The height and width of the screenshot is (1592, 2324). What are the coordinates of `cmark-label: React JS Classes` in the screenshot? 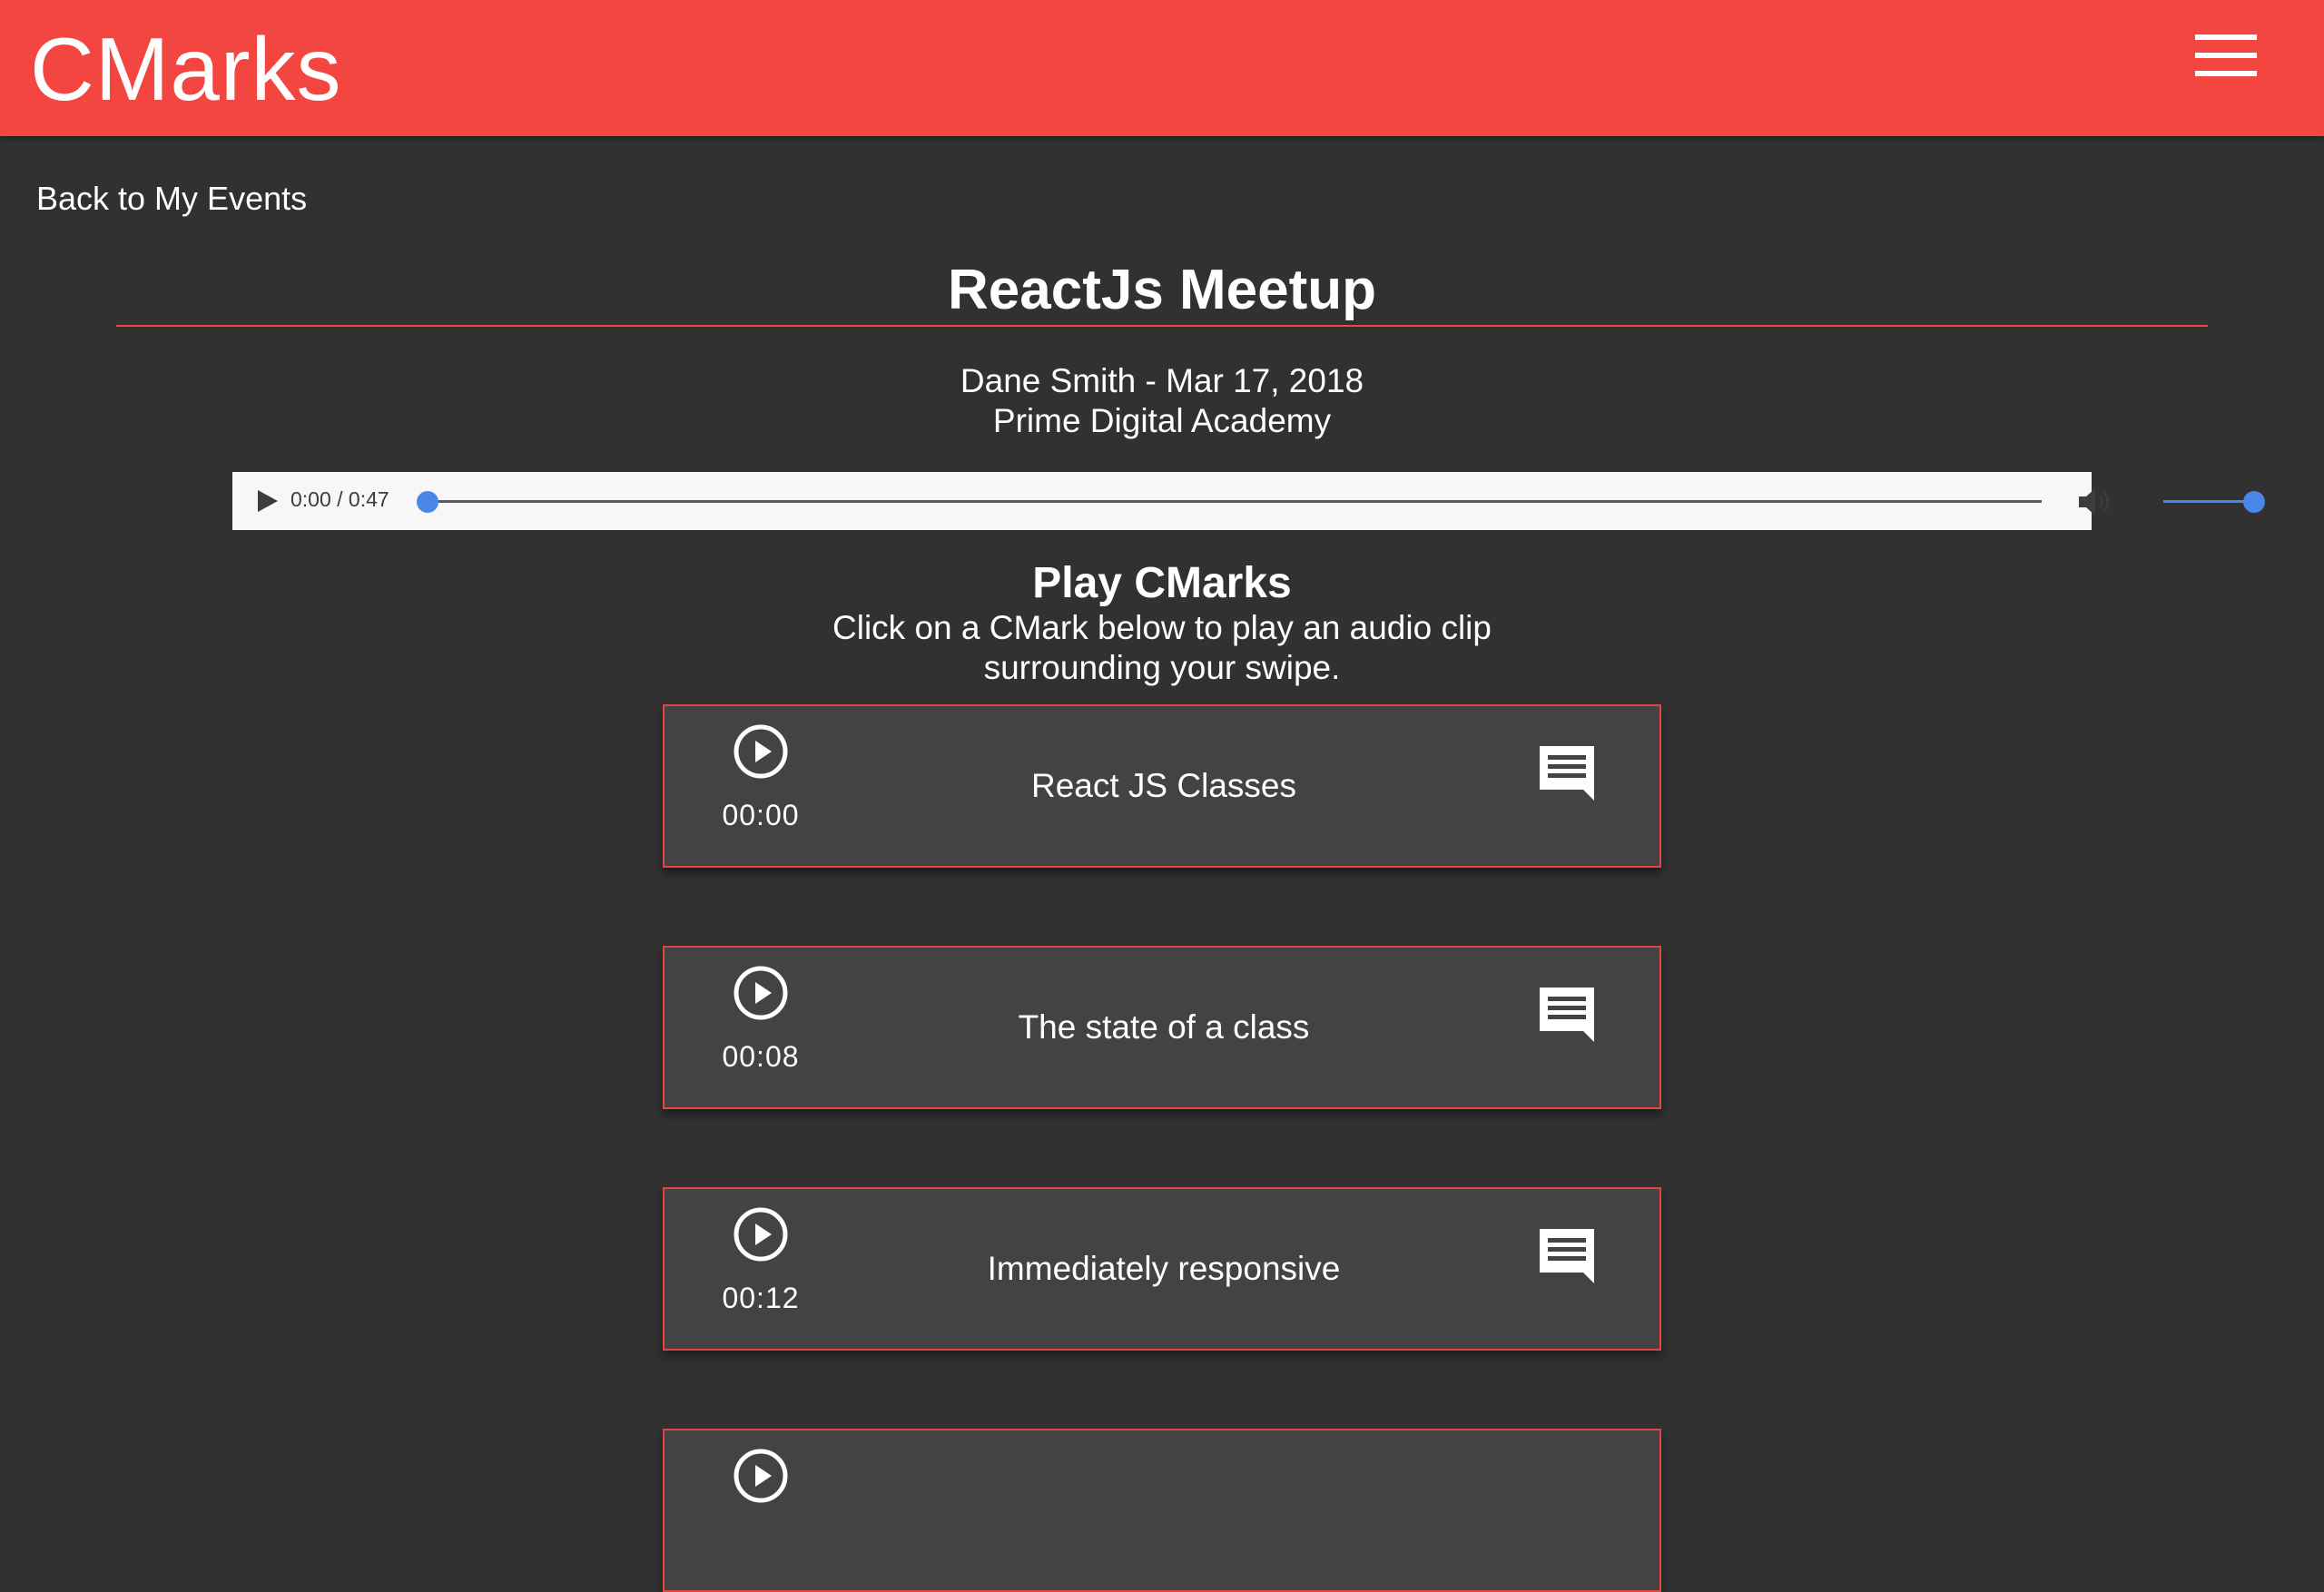 It's located at (1163, 785).